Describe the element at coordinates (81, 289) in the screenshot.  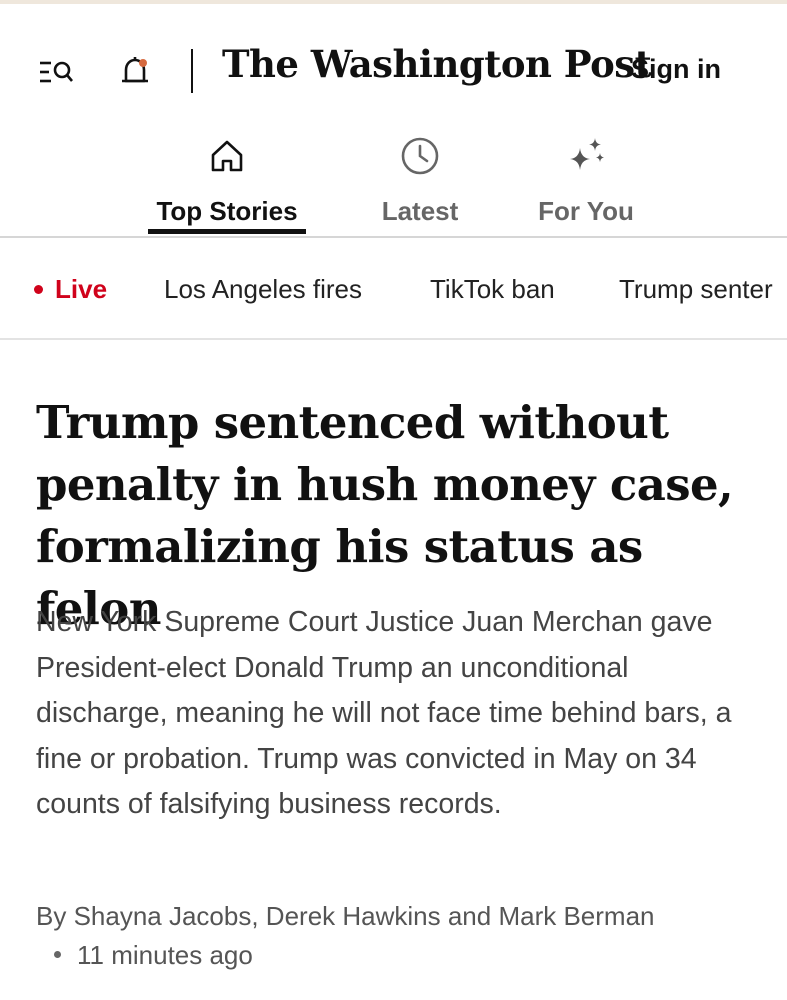
I see `topic-label: Live` at that location.